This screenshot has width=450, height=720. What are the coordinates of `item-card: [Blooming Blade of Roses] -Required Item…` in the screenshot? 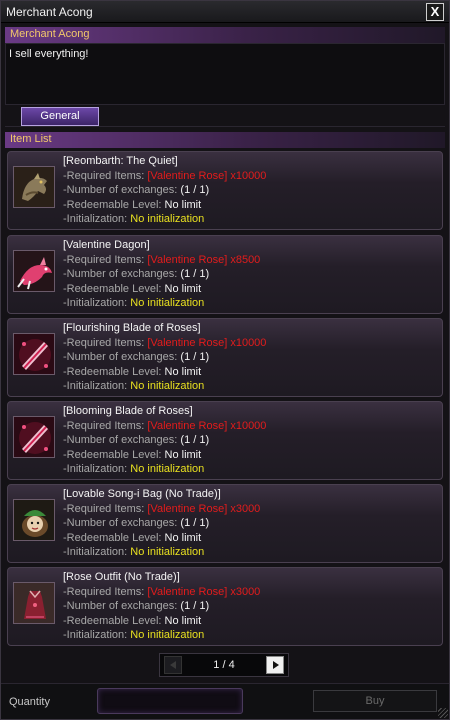 It's located at (225, 440).